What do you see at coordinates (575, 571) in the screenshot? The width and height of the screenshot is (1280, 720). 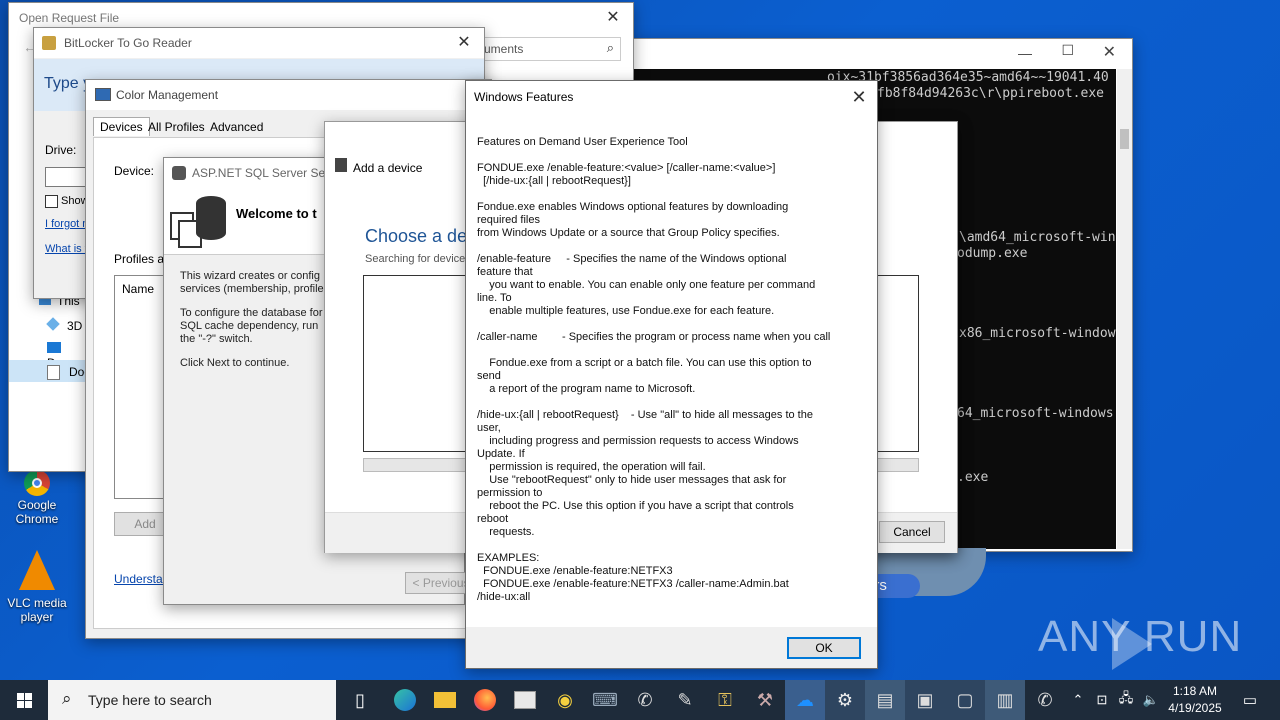 I see `text-line: FONDUE.exe /enable-feature:NETFX3` at bounding box center [575, 571].